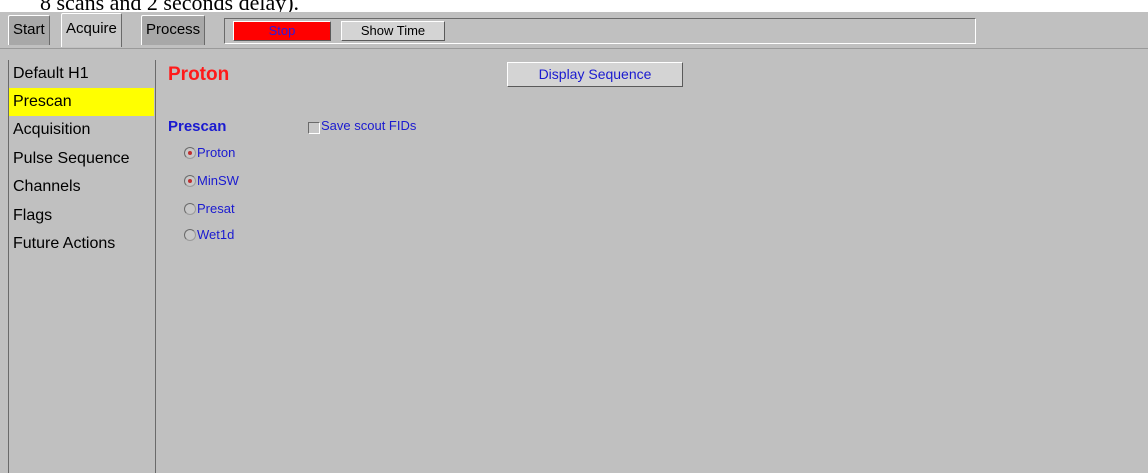  What do you see at coordinates (190, 208) in the screenshot?
I see `radio-presat-button` at bounding box center [190, 208].